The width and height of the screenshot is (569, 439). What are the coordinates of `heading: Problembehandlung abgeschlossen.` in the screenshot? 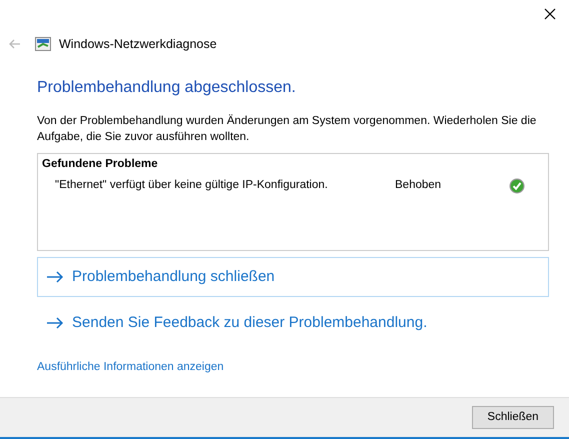 It's located at (167, 88).